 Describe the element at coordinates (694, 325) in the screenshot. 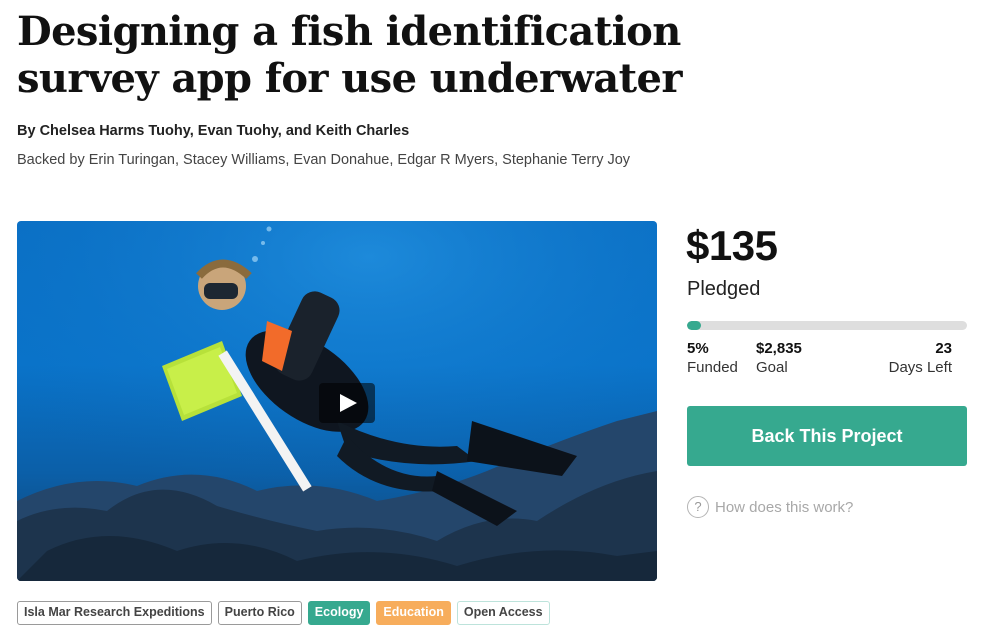

I see `funding-progress-fill` at that location.